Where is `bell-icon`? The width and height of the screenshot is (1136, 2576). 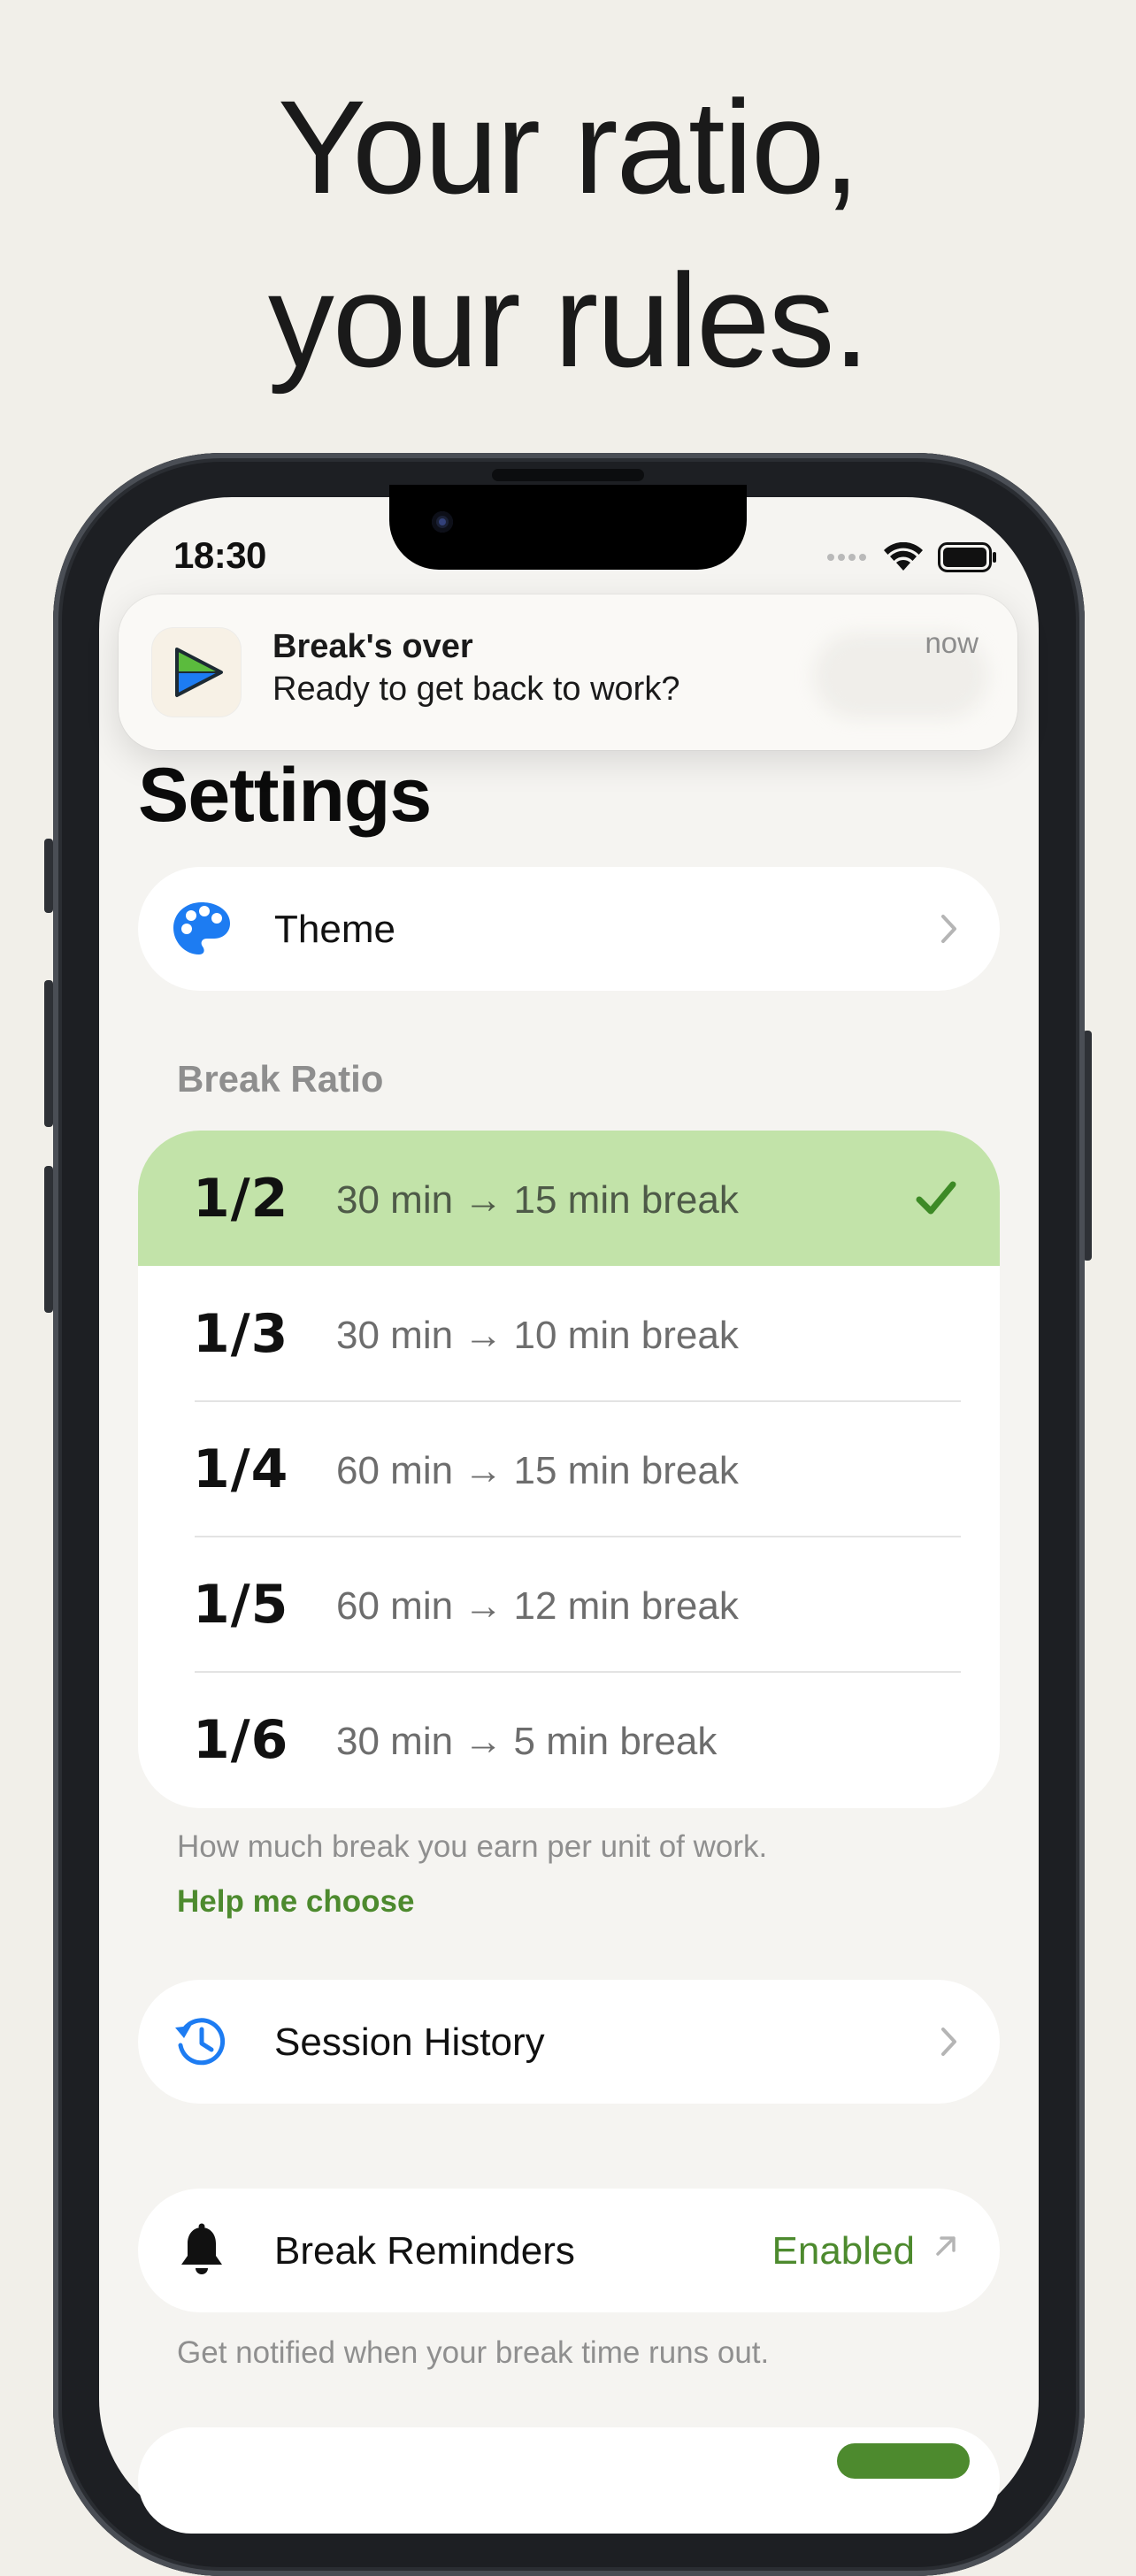
bell-icon is located at coordinates (201, 2248).